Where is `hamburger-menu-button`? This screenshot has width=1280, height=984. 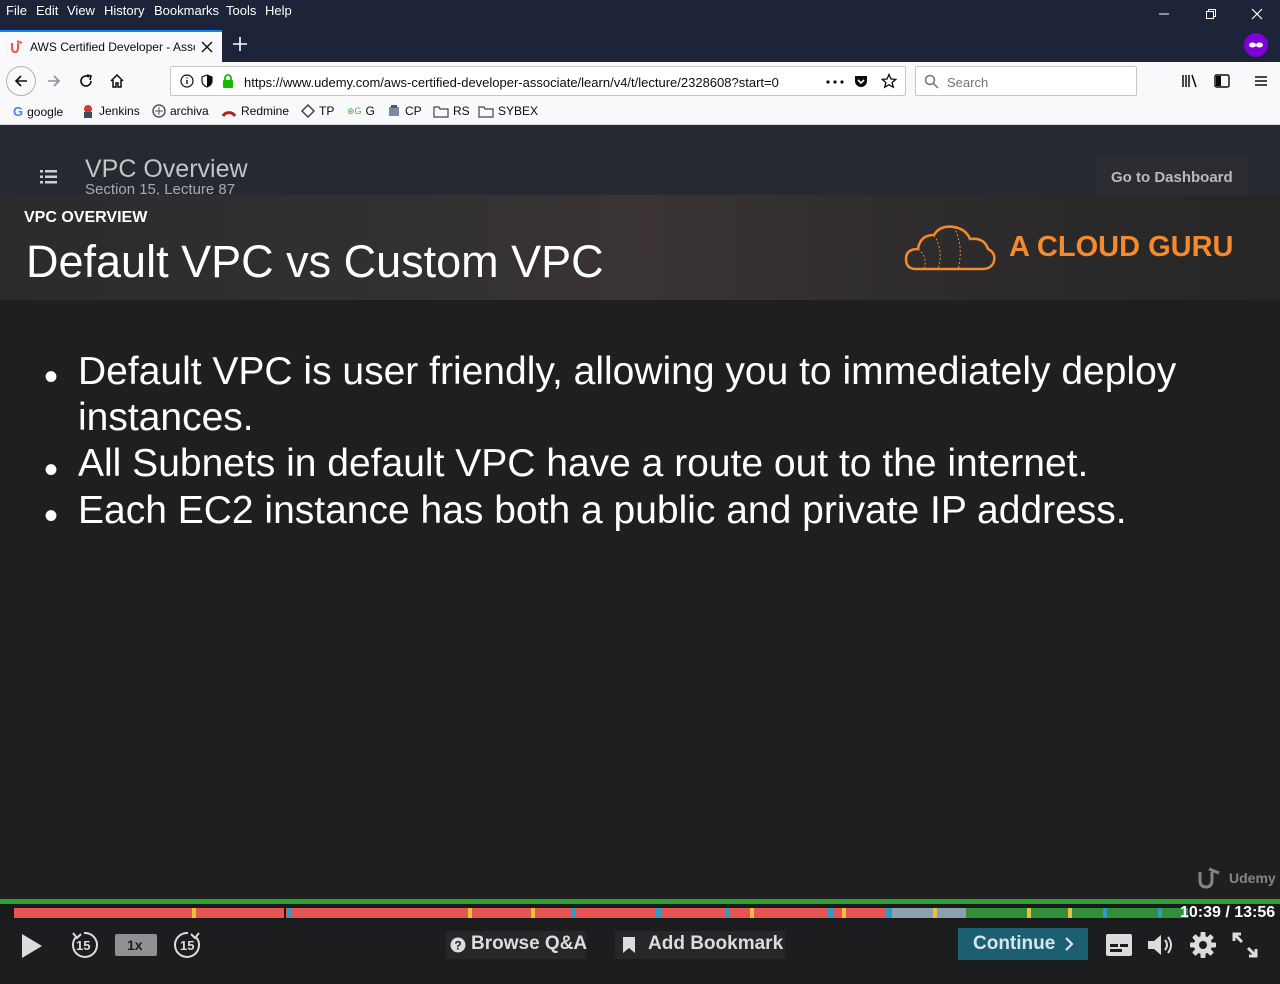
hamburger-menu-button is located at coordinates (1261, 81).